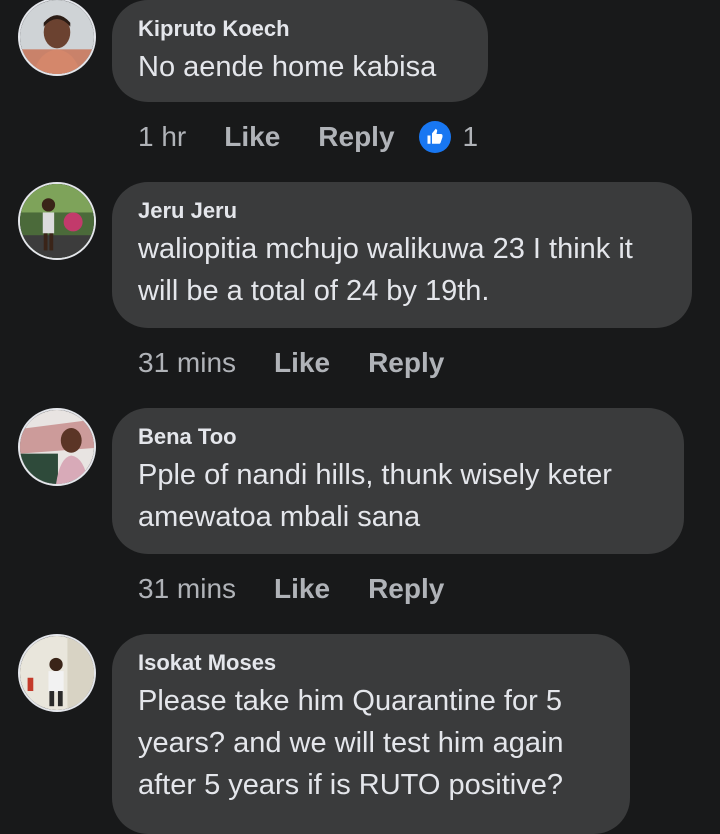  What do you see at coordinates (287, 67) in the screenshot?
I see `comment-text: No aende home kabisa` at bounding box center [287, 67].